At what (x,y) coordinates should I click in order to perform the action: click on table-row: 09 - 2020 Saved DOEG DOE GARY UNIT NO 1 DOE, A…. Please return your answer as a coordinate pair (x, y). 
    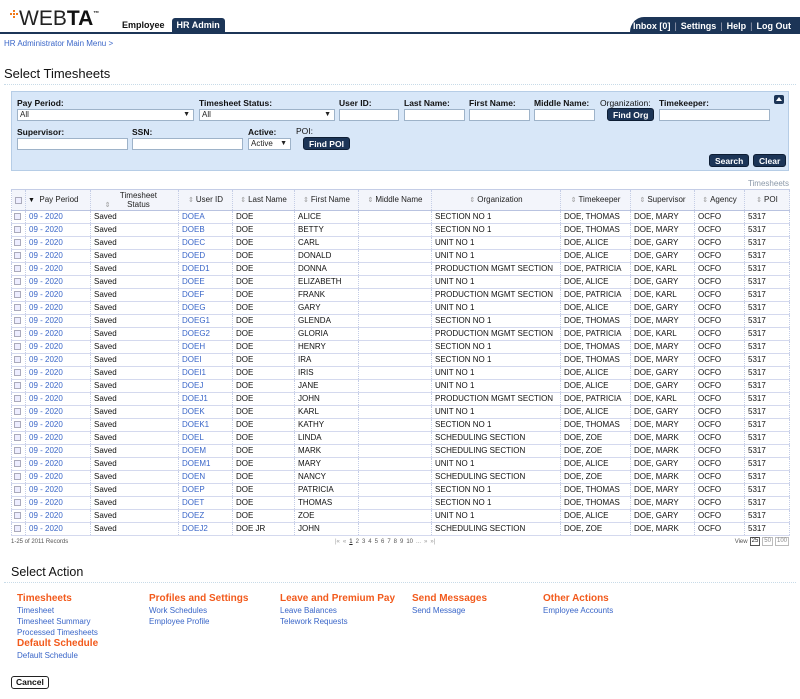
    Looking at the image, I should click on (400, 308).